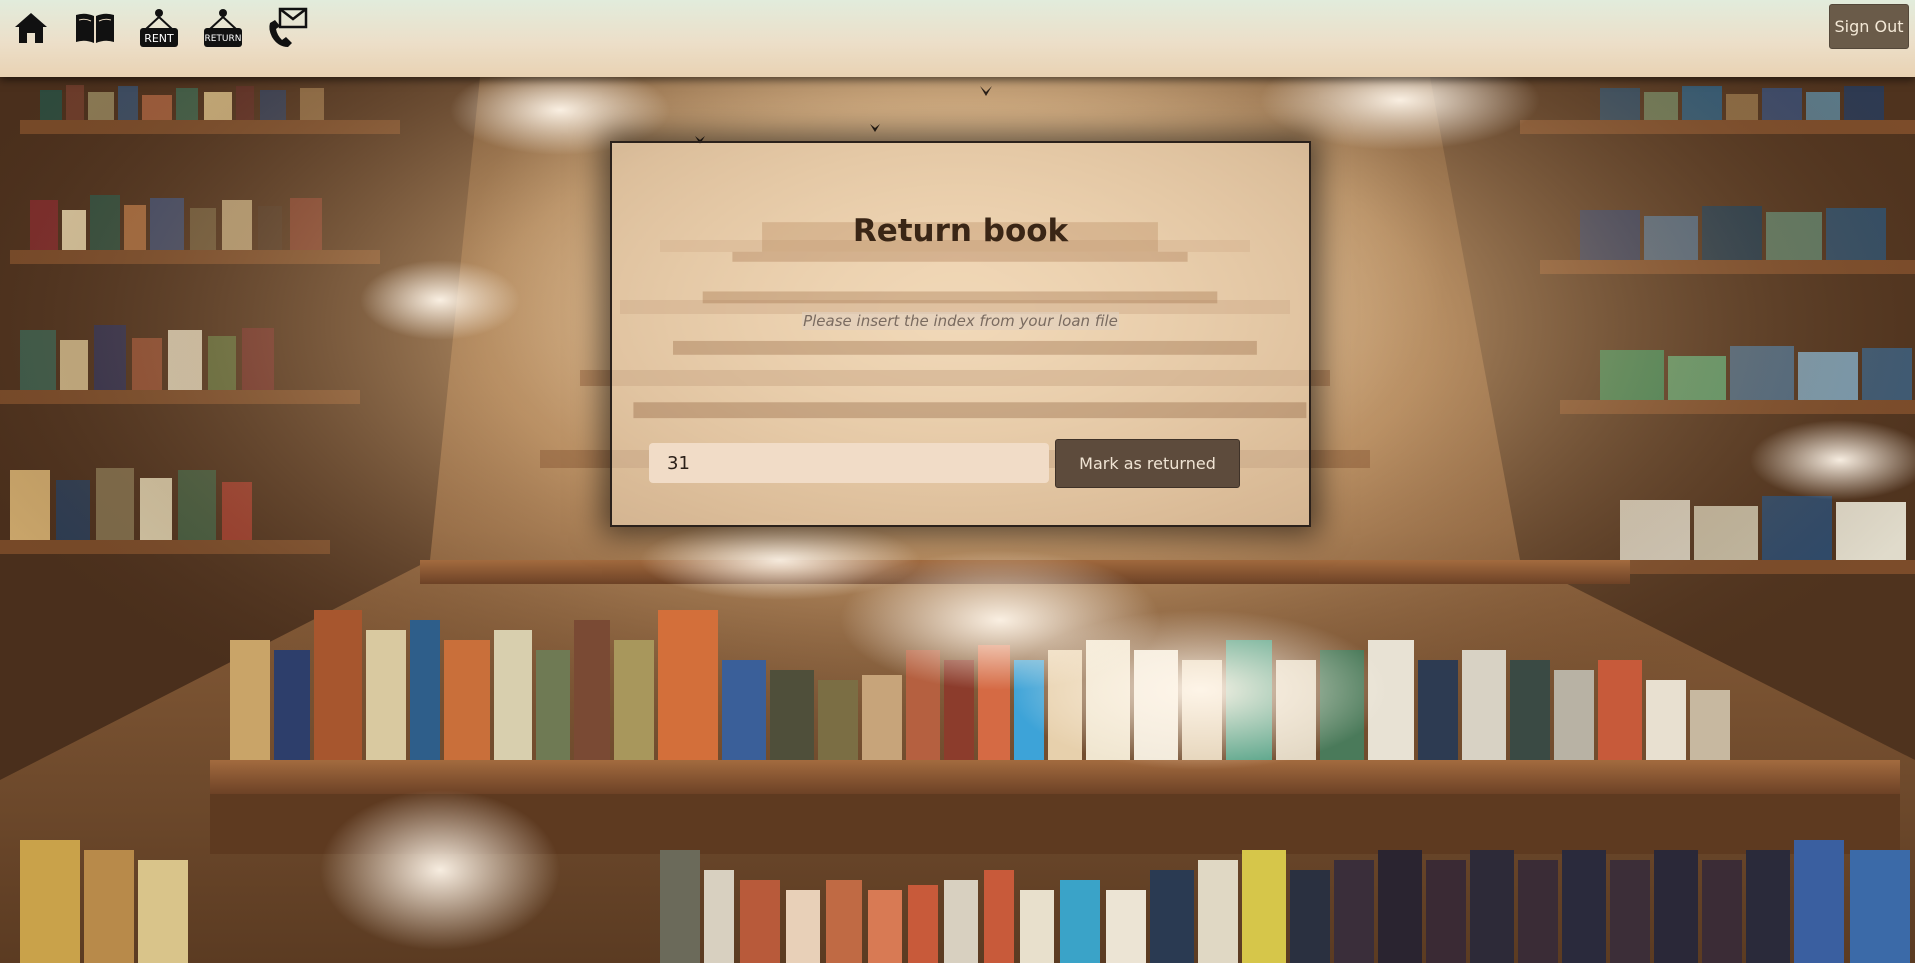 Image resolution: width=1915 pixels, height=963 pixels. I want to click on home-nav-button, so click(31, 28).